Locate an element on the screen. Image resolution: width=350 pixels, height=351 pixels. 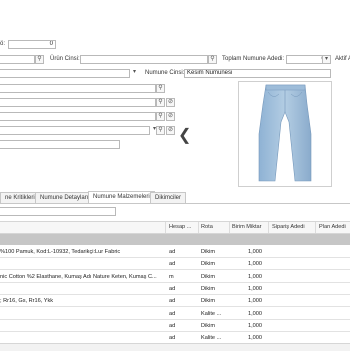
tab-sample-materials: Numune Malzemeleri is located at coordinates (121, 197).